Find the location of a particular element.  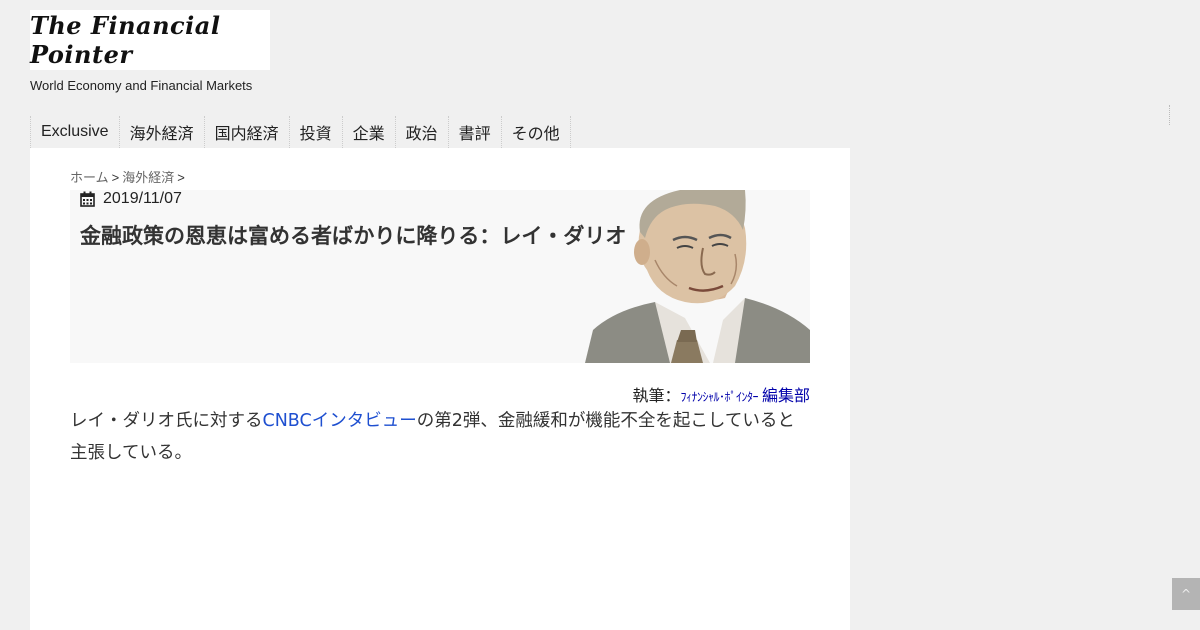

byline-prefix: 執筆： is located at coordinates (656, 395).